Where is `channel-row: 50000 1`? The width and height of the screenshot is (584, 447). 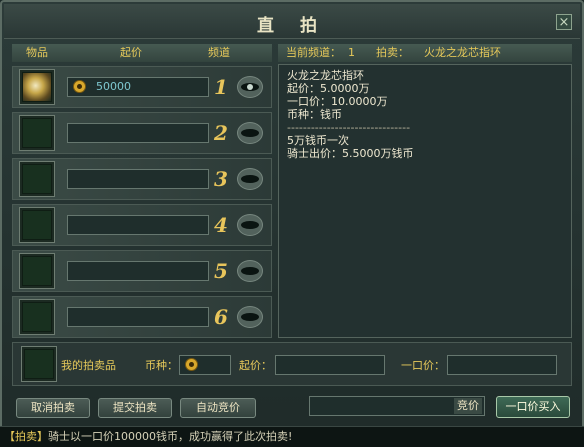 channel-row: 50000 1 is located at coordinates (142, 87).